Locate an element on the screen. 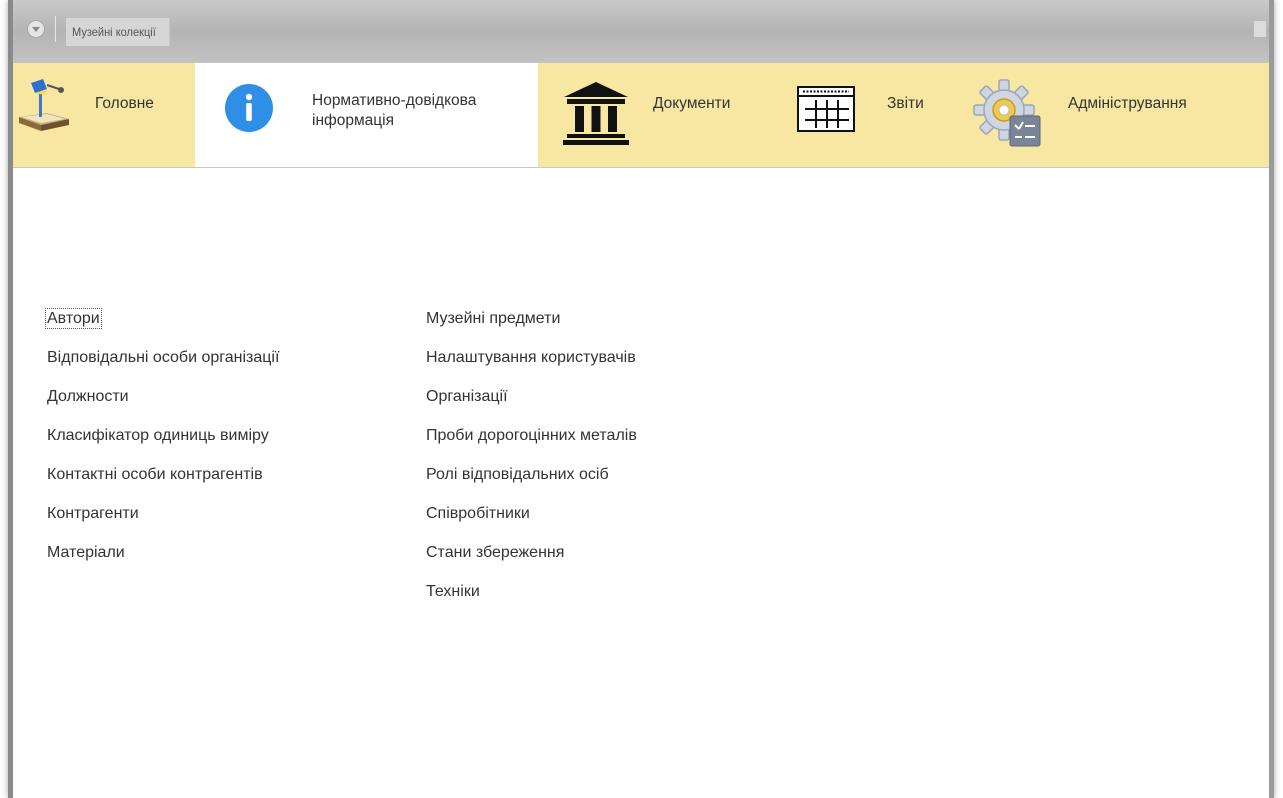  report-table-icon is located at coordinates (826, 109).